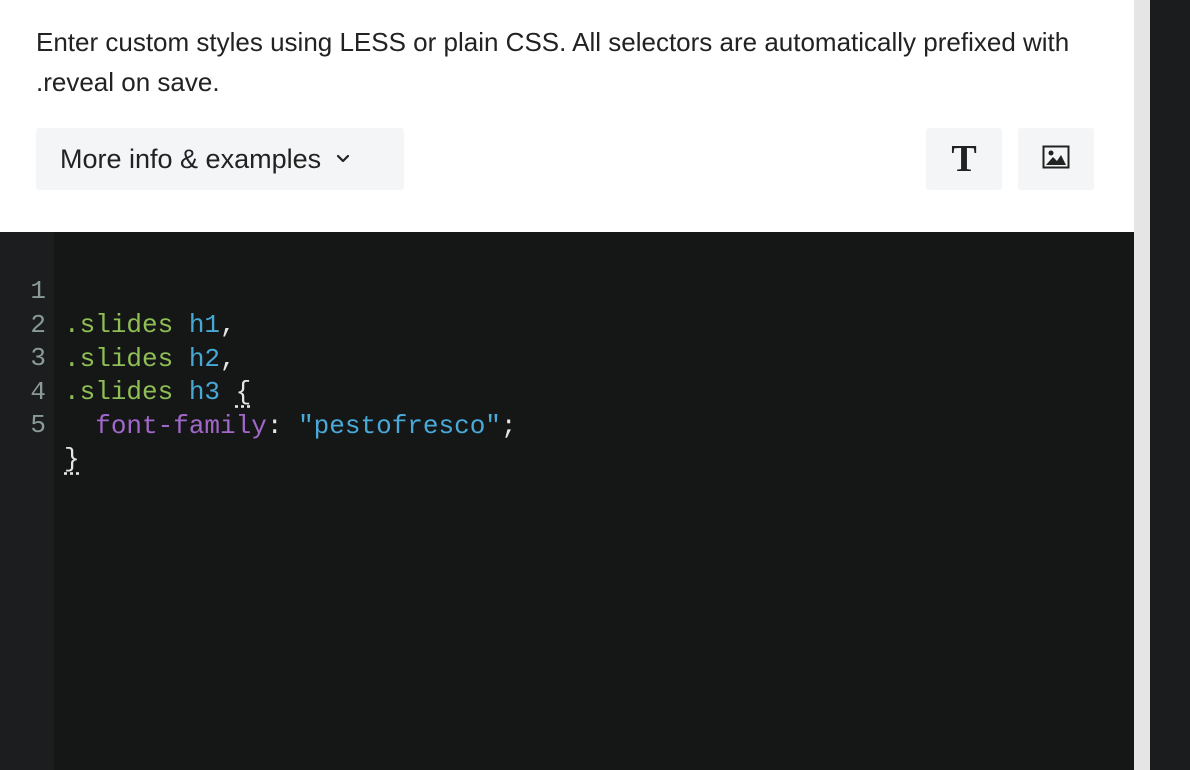 The width and height of the screenshot is (1190, 770). I want to click on css-property: font-family, so click(181, 426).